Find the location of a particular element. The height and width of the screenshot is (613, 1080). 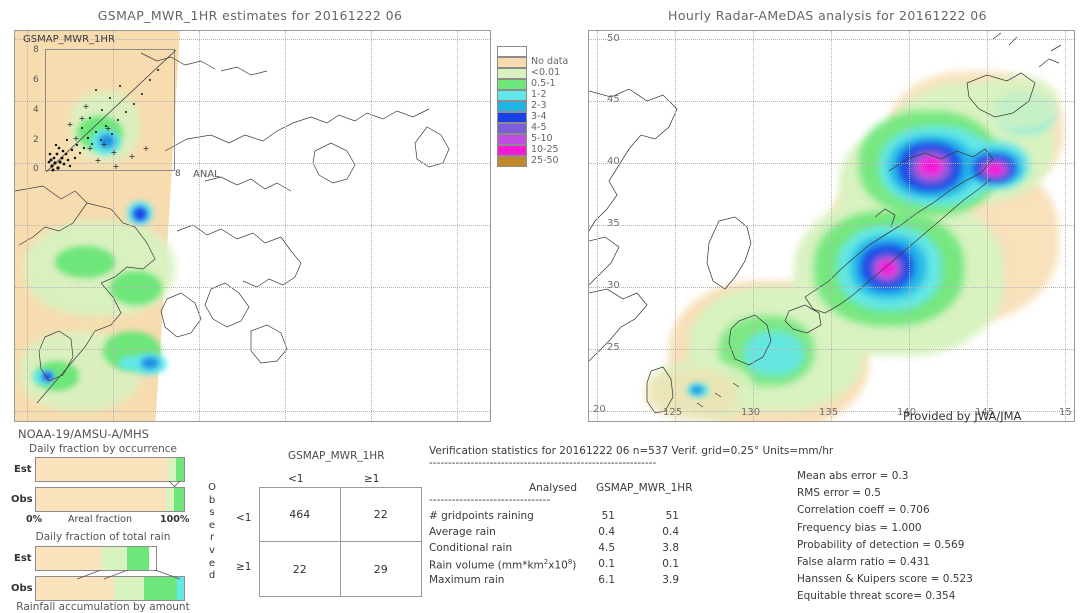

verification-row-estimate: 3.9 is located at coordinates (670, 580).